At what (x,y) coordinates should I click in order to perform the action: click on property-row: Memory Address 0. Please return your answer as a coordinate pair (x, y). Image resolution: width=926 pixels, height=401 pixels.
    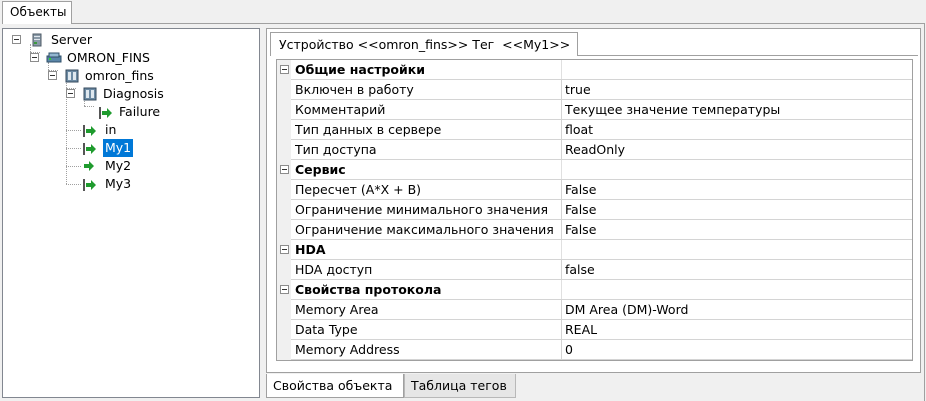
    Looking at the image, I should click on (594, 350).